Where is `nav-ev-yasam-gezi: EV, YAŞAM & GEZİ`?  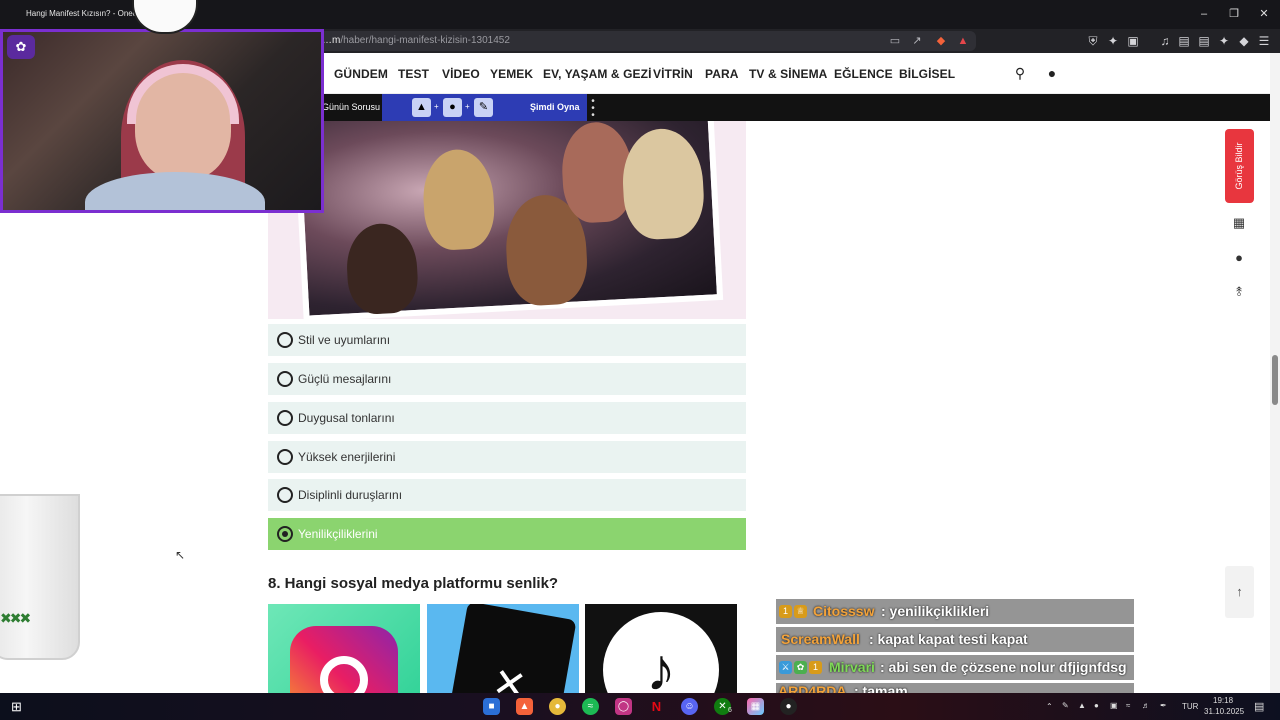
nav-ev-yasam-gezi: EV, YAŞAM & GEZİ is located at coordinates (597, 74).